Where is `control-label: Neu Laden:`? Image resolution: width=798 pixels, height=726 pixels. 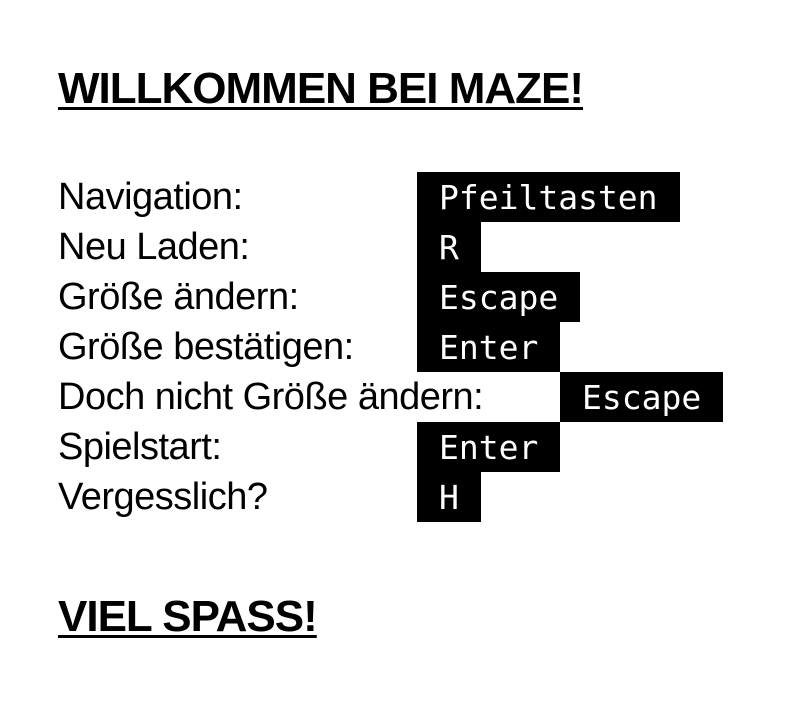
control-label: Neu Laden: is located at coordinates (154, 247).